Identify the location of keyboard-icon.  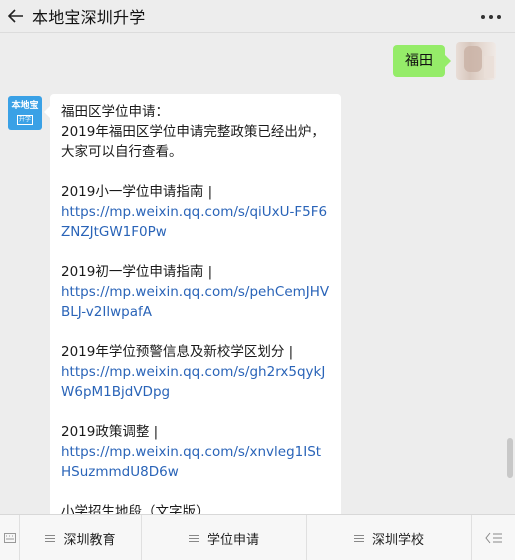
(9, 538).